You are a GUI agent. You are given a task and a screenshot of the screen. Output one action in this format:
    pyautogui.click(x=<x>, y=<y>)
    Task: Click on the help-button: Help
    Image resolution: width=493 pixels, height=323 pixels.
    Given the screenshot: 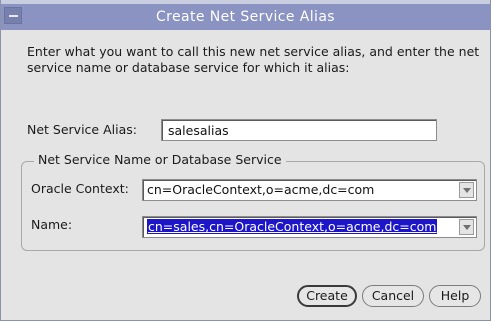 What is the action you would take?
    pyautogui.click(x=455, y=296)
    